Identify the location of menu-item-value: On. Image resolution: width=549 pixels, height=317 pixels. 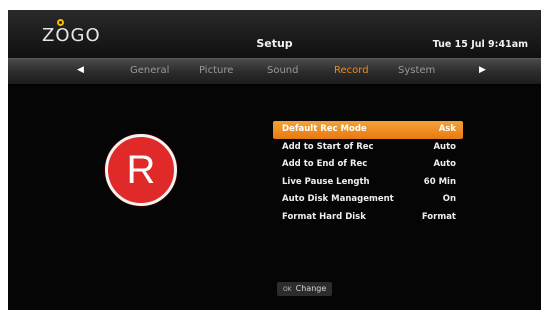
(449, 199).